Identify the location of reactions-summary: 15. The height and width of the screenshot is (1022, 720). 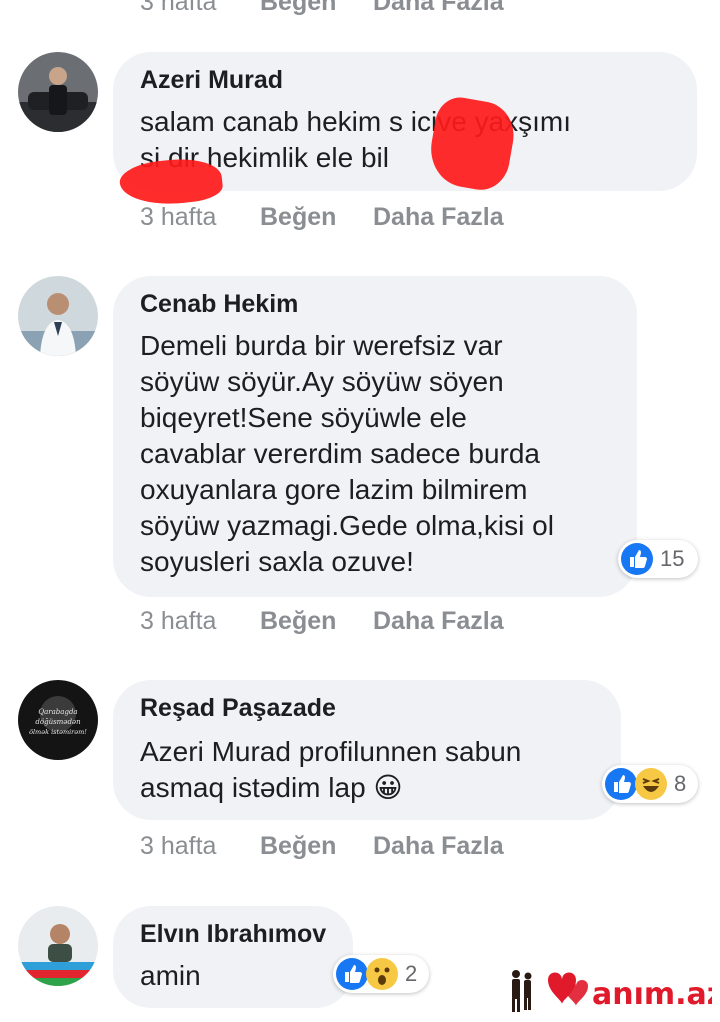
(658, 559).